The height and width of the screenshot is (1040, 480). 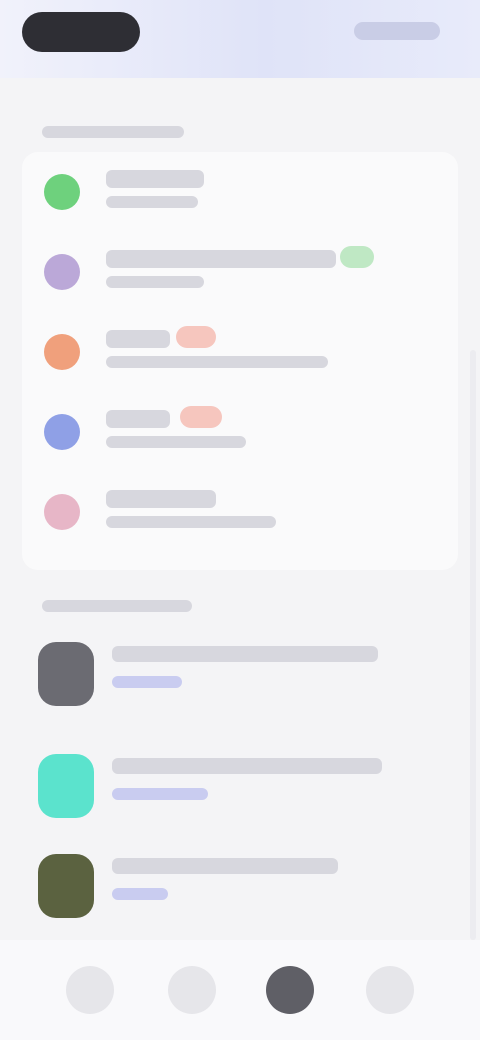 I want to click on feed-section-label, so click(x=117, y=606).